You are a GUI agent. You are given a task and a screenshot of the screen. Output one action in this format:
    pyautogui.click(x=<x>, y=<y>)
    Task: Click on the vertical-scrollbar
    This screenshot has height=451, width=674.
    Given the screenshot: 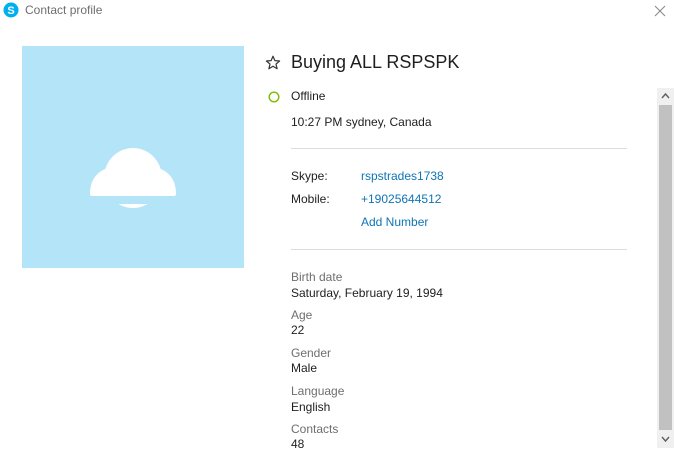 What is the action you would take?
    pyautogui.click(x=665, y=268)
    